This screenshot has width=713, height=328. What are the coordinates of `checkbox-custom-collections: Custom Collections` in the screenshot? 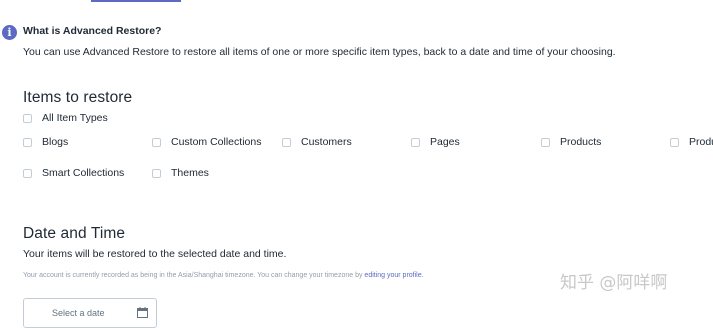 It's located at (206, 142).